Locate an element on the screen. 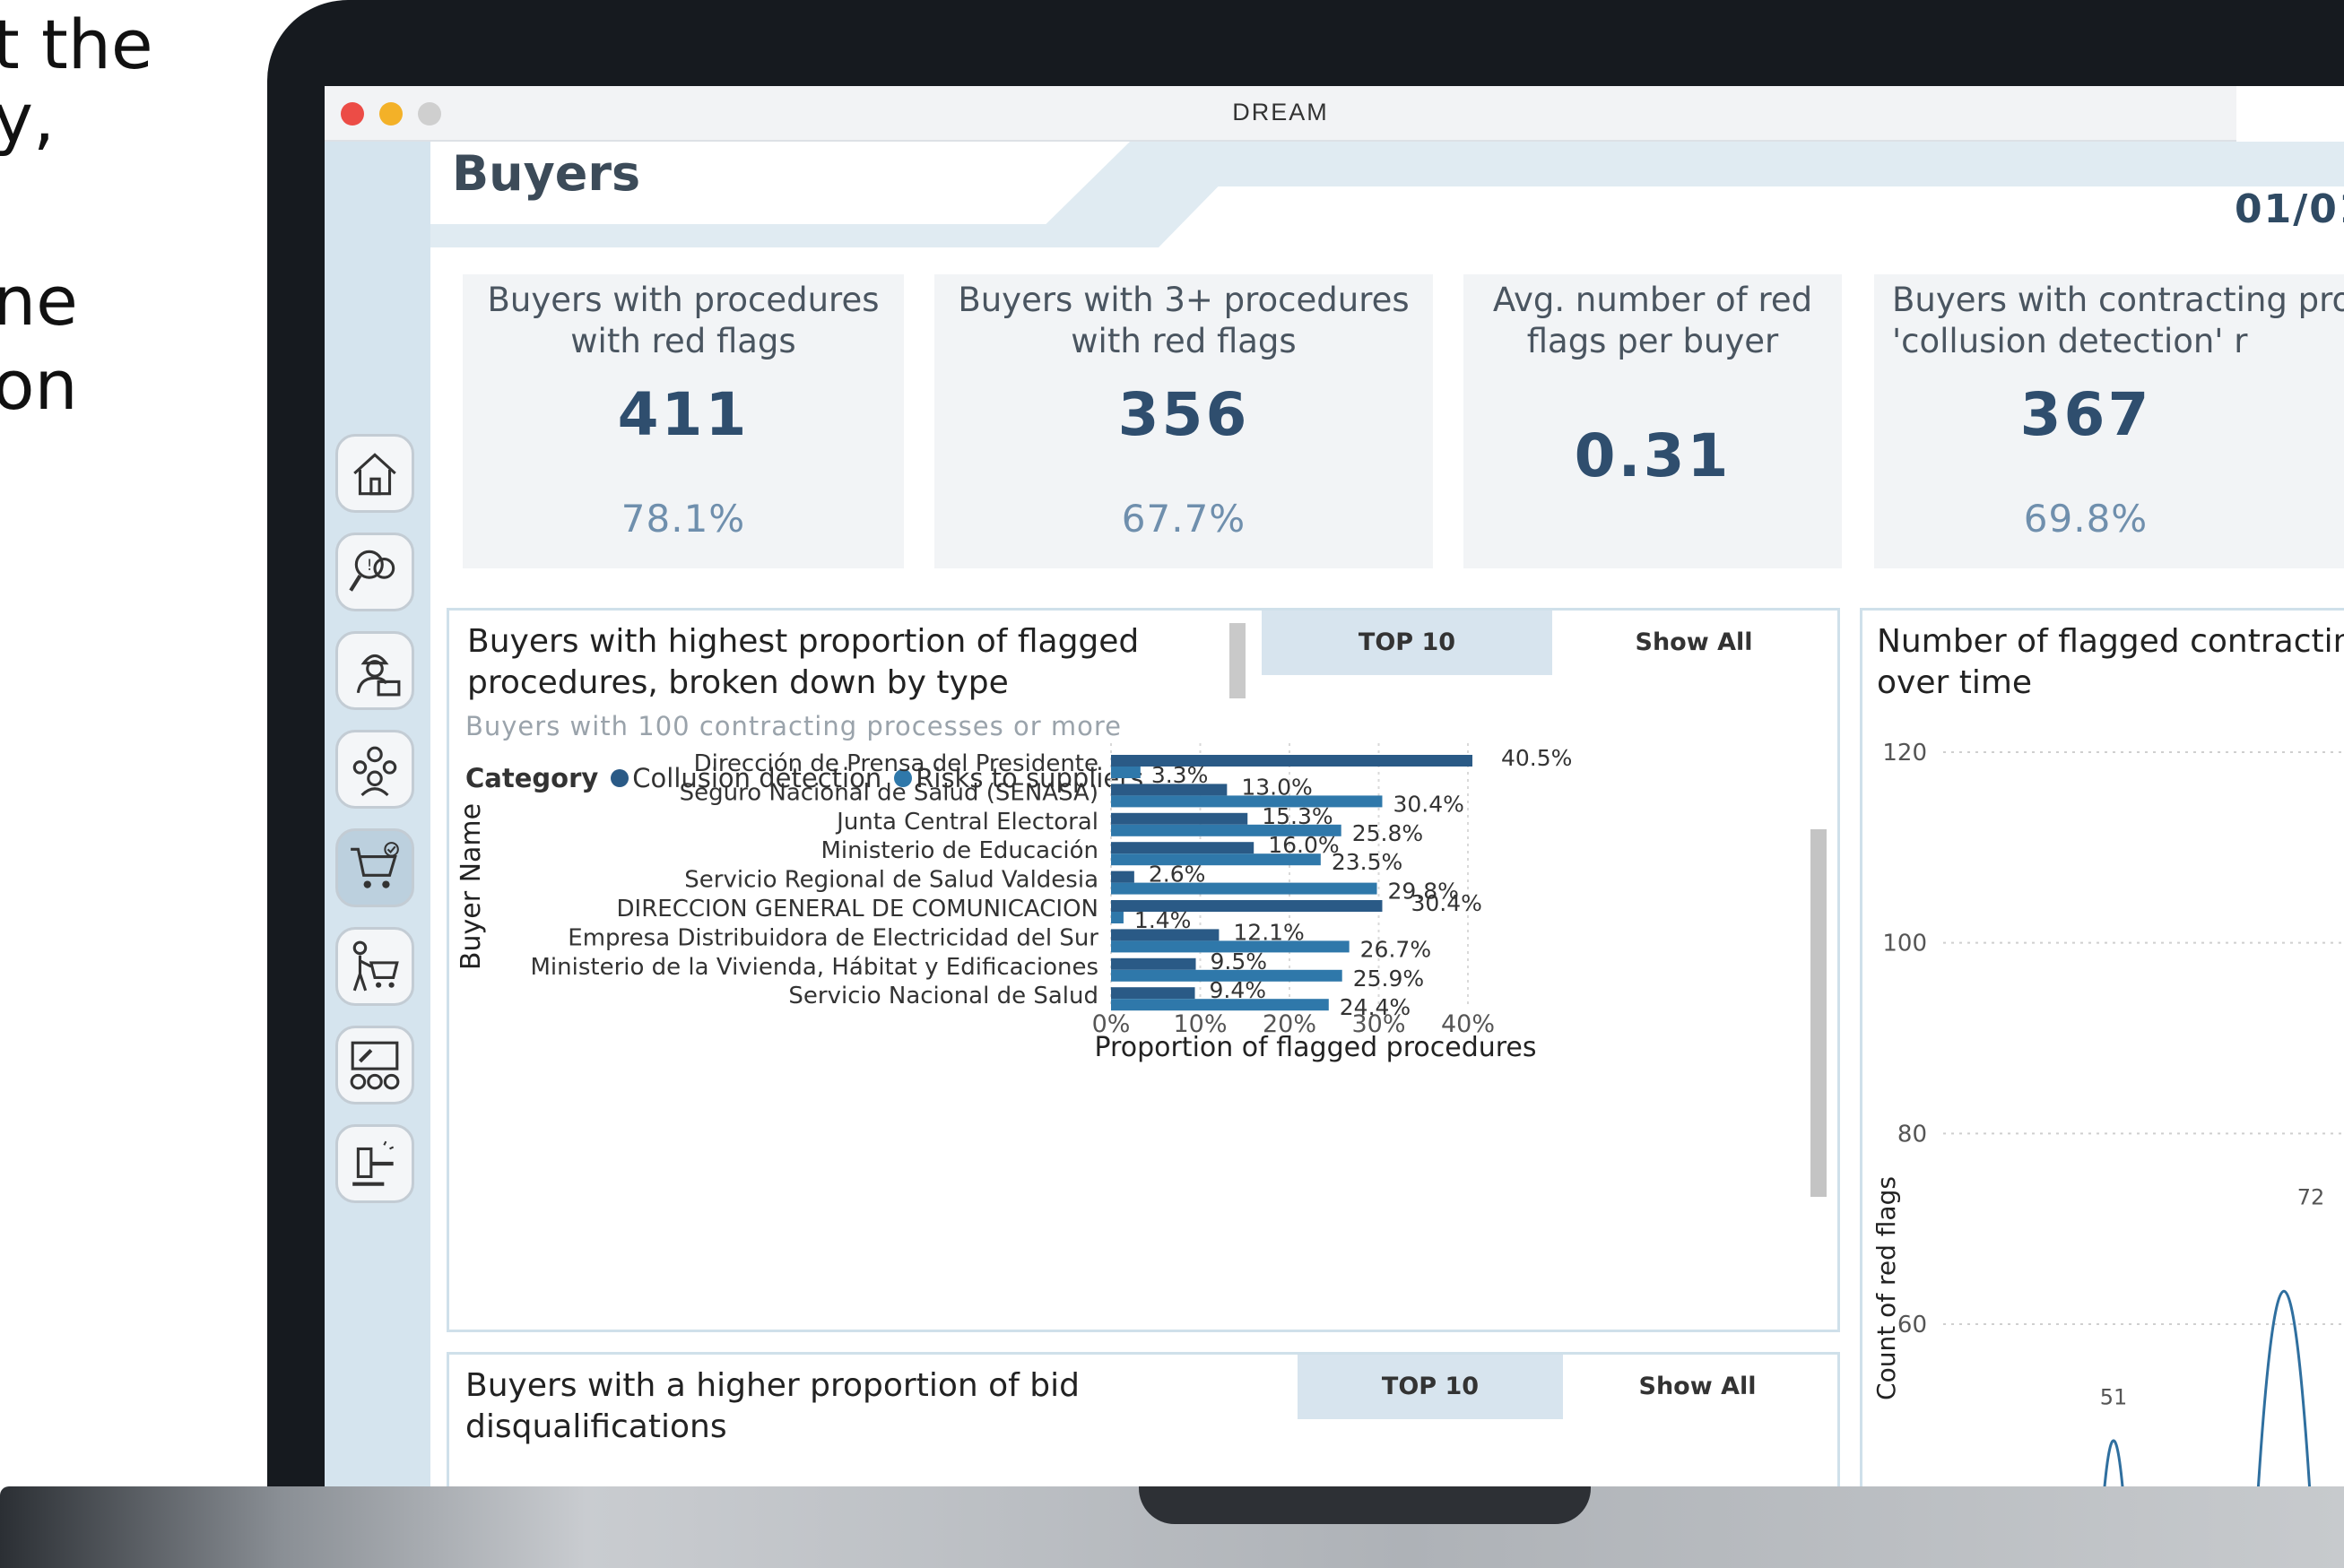  person-cart-icon is located at coordinates (376, 966).